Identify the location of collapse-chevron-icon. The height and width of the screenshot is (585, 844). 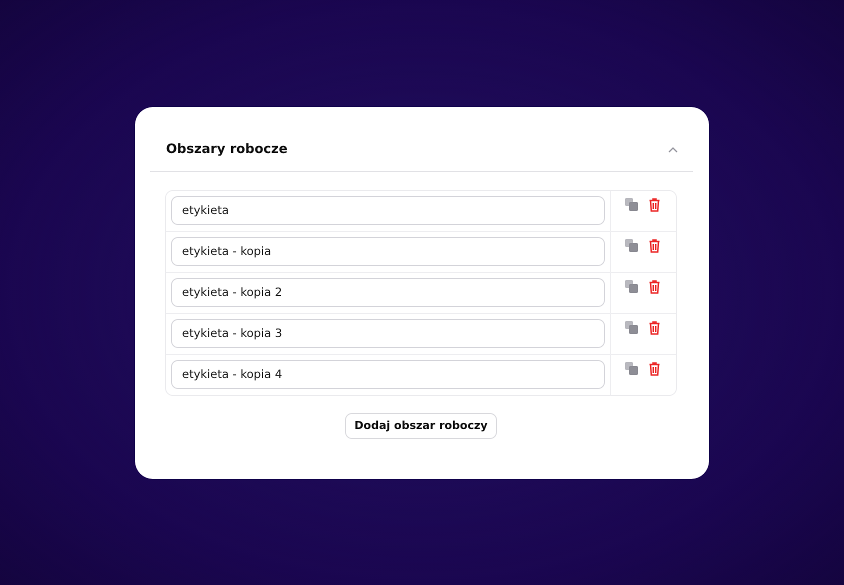
(673, 149).